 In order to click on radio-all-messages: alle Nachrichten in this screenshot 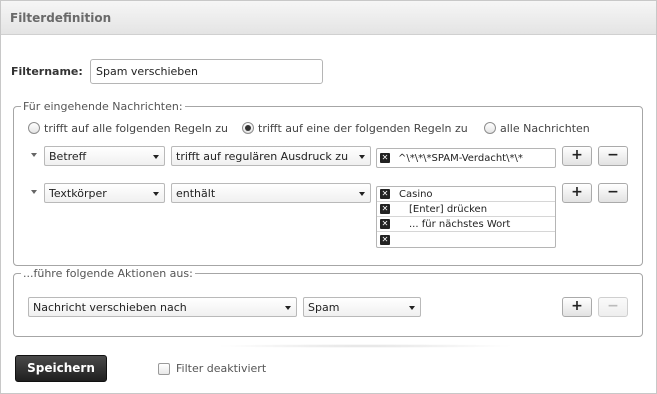, I will do `click(537, 128)`.